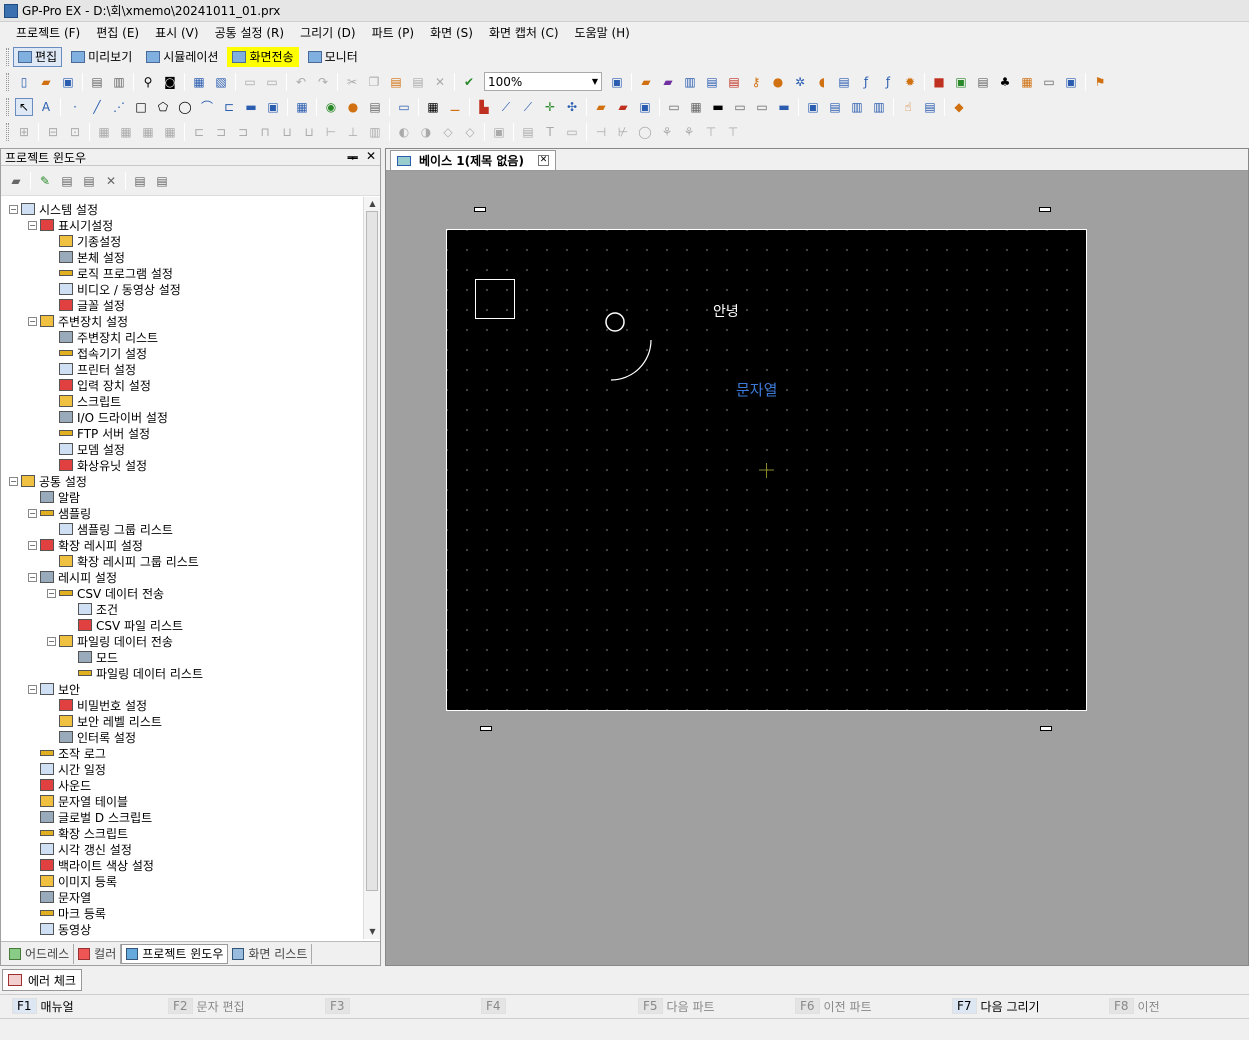  I want to click on ellipse-tool-icon: ◯, so click(185, 107).